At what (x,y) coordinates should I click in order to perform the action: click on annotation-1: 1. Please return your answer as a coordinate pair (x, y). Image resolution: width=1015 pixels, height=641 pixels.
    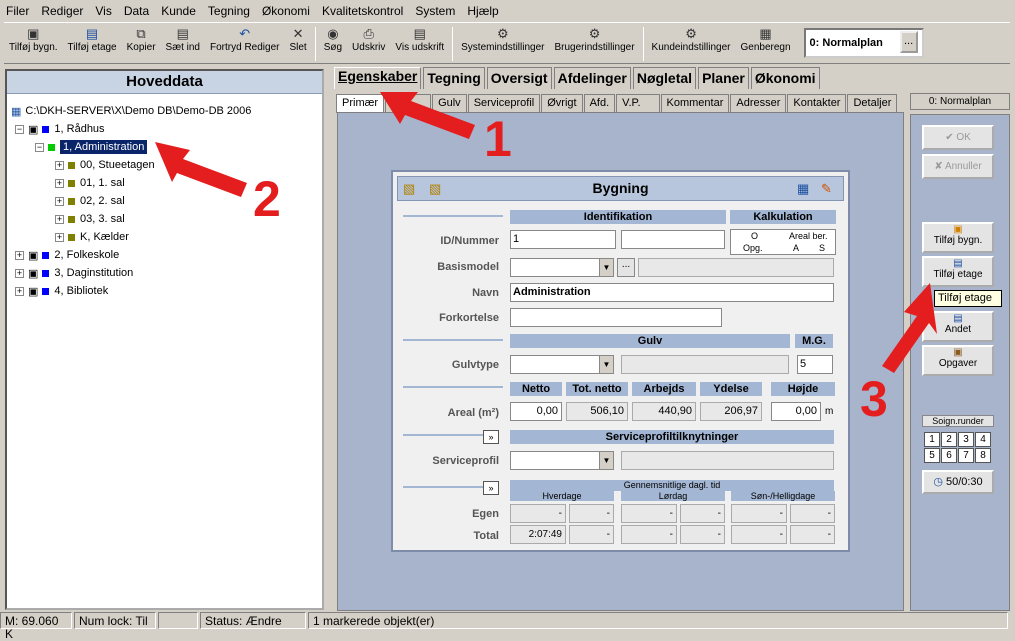
    Looking at the image, I should click on (498, 139).